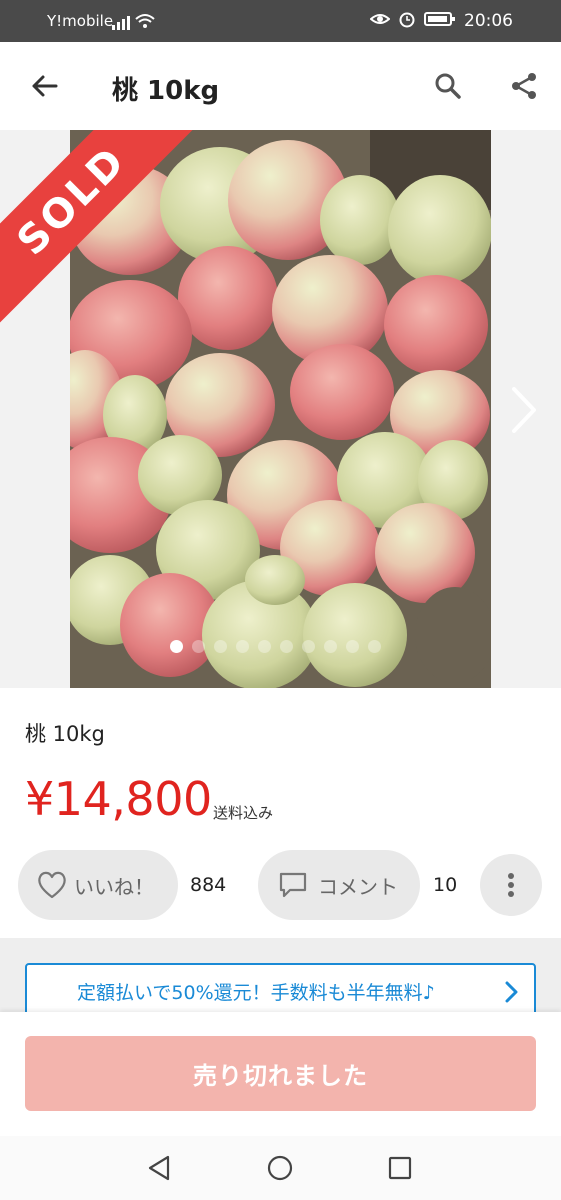  I want to click on purchase-bar: 売り切れました, so click(280, 1074).